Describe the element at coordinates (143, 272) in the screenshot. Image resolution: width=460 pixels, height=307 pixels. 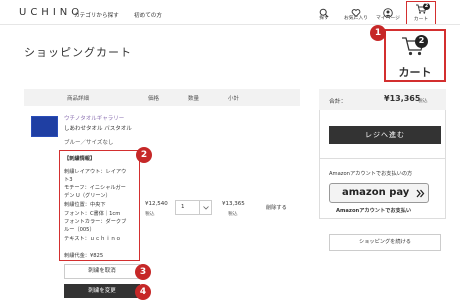
I see `marker-3: 3` at that location.